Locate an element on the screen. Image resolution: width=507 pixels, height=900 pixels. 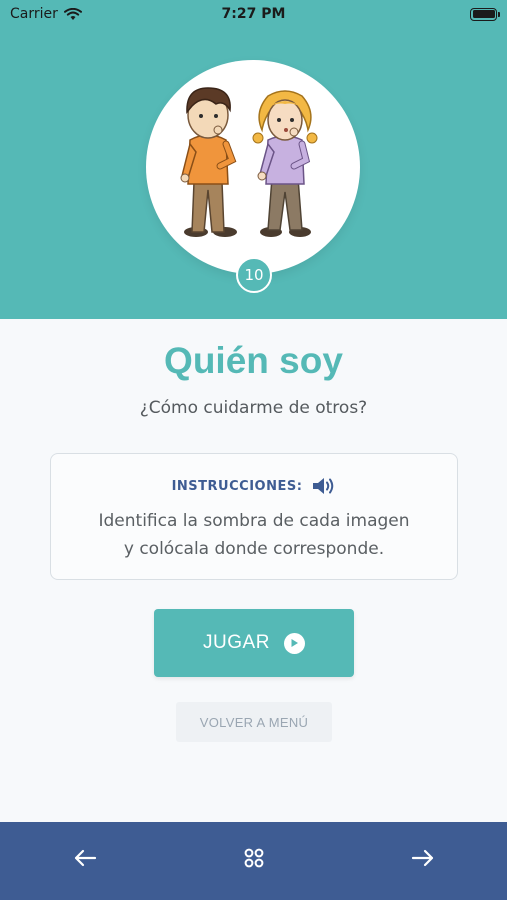
instructions-line-2: y colócala donde corresponde. is located at coordinates (254, 549).